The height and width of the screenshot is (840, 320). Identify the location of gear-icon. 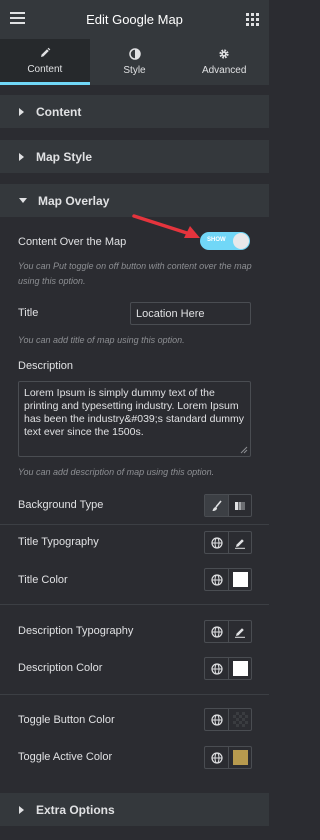
(224, 54).